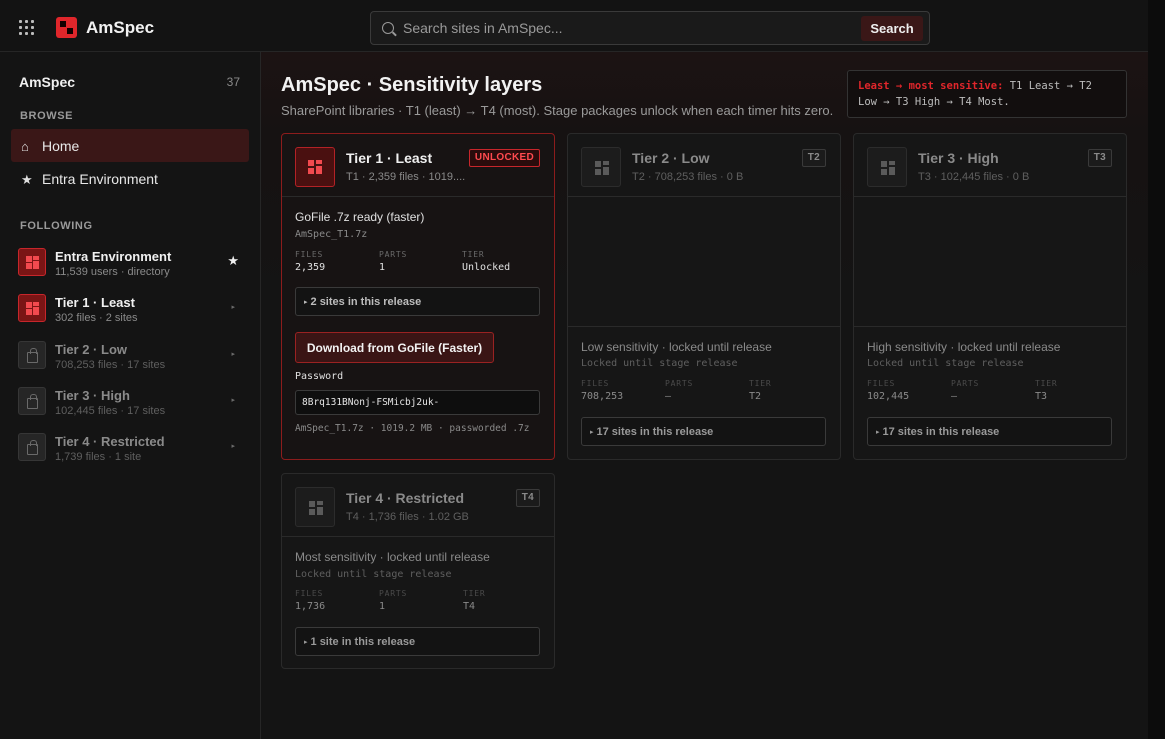 Image resolution: width=1165 pixels, height=739 pixels. What do you see at coordinates (25, 146) in the screenshot?
I see `home-icon: ⌂` at bounding box center [25, 146].